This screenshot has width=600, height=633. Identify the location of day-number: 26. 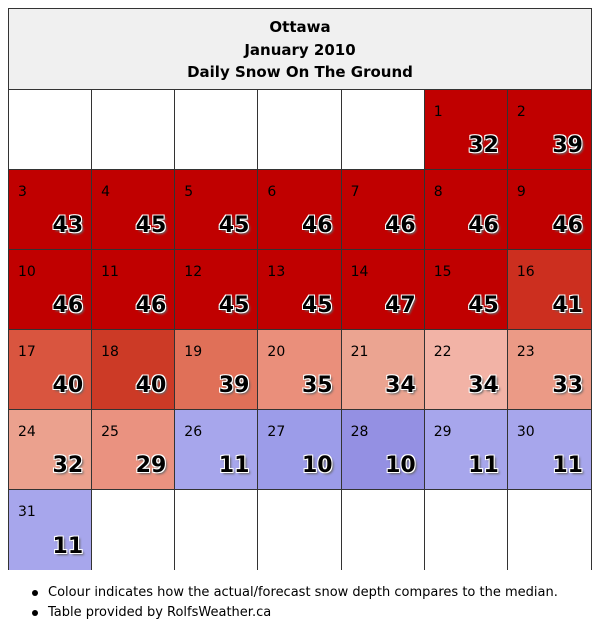
(193, 432).